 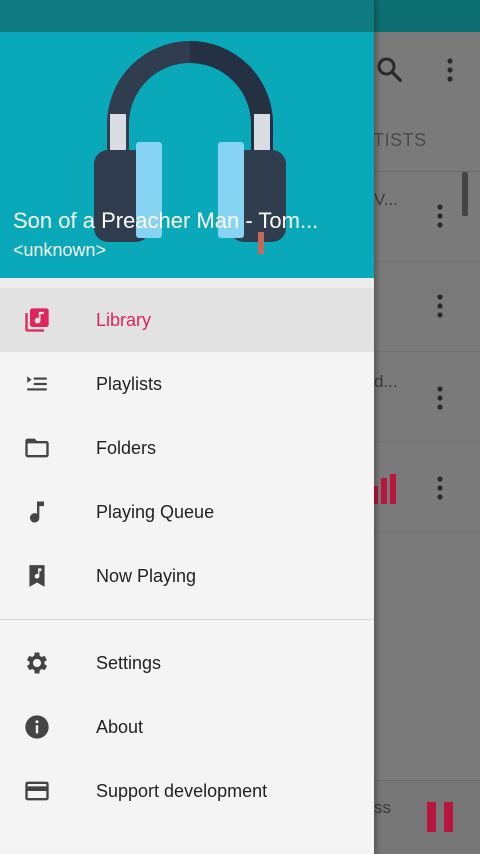 What do you see at coordinates (37, 663) in the screenshot?
I see `gear-icon` at bounding box center [37, 663].